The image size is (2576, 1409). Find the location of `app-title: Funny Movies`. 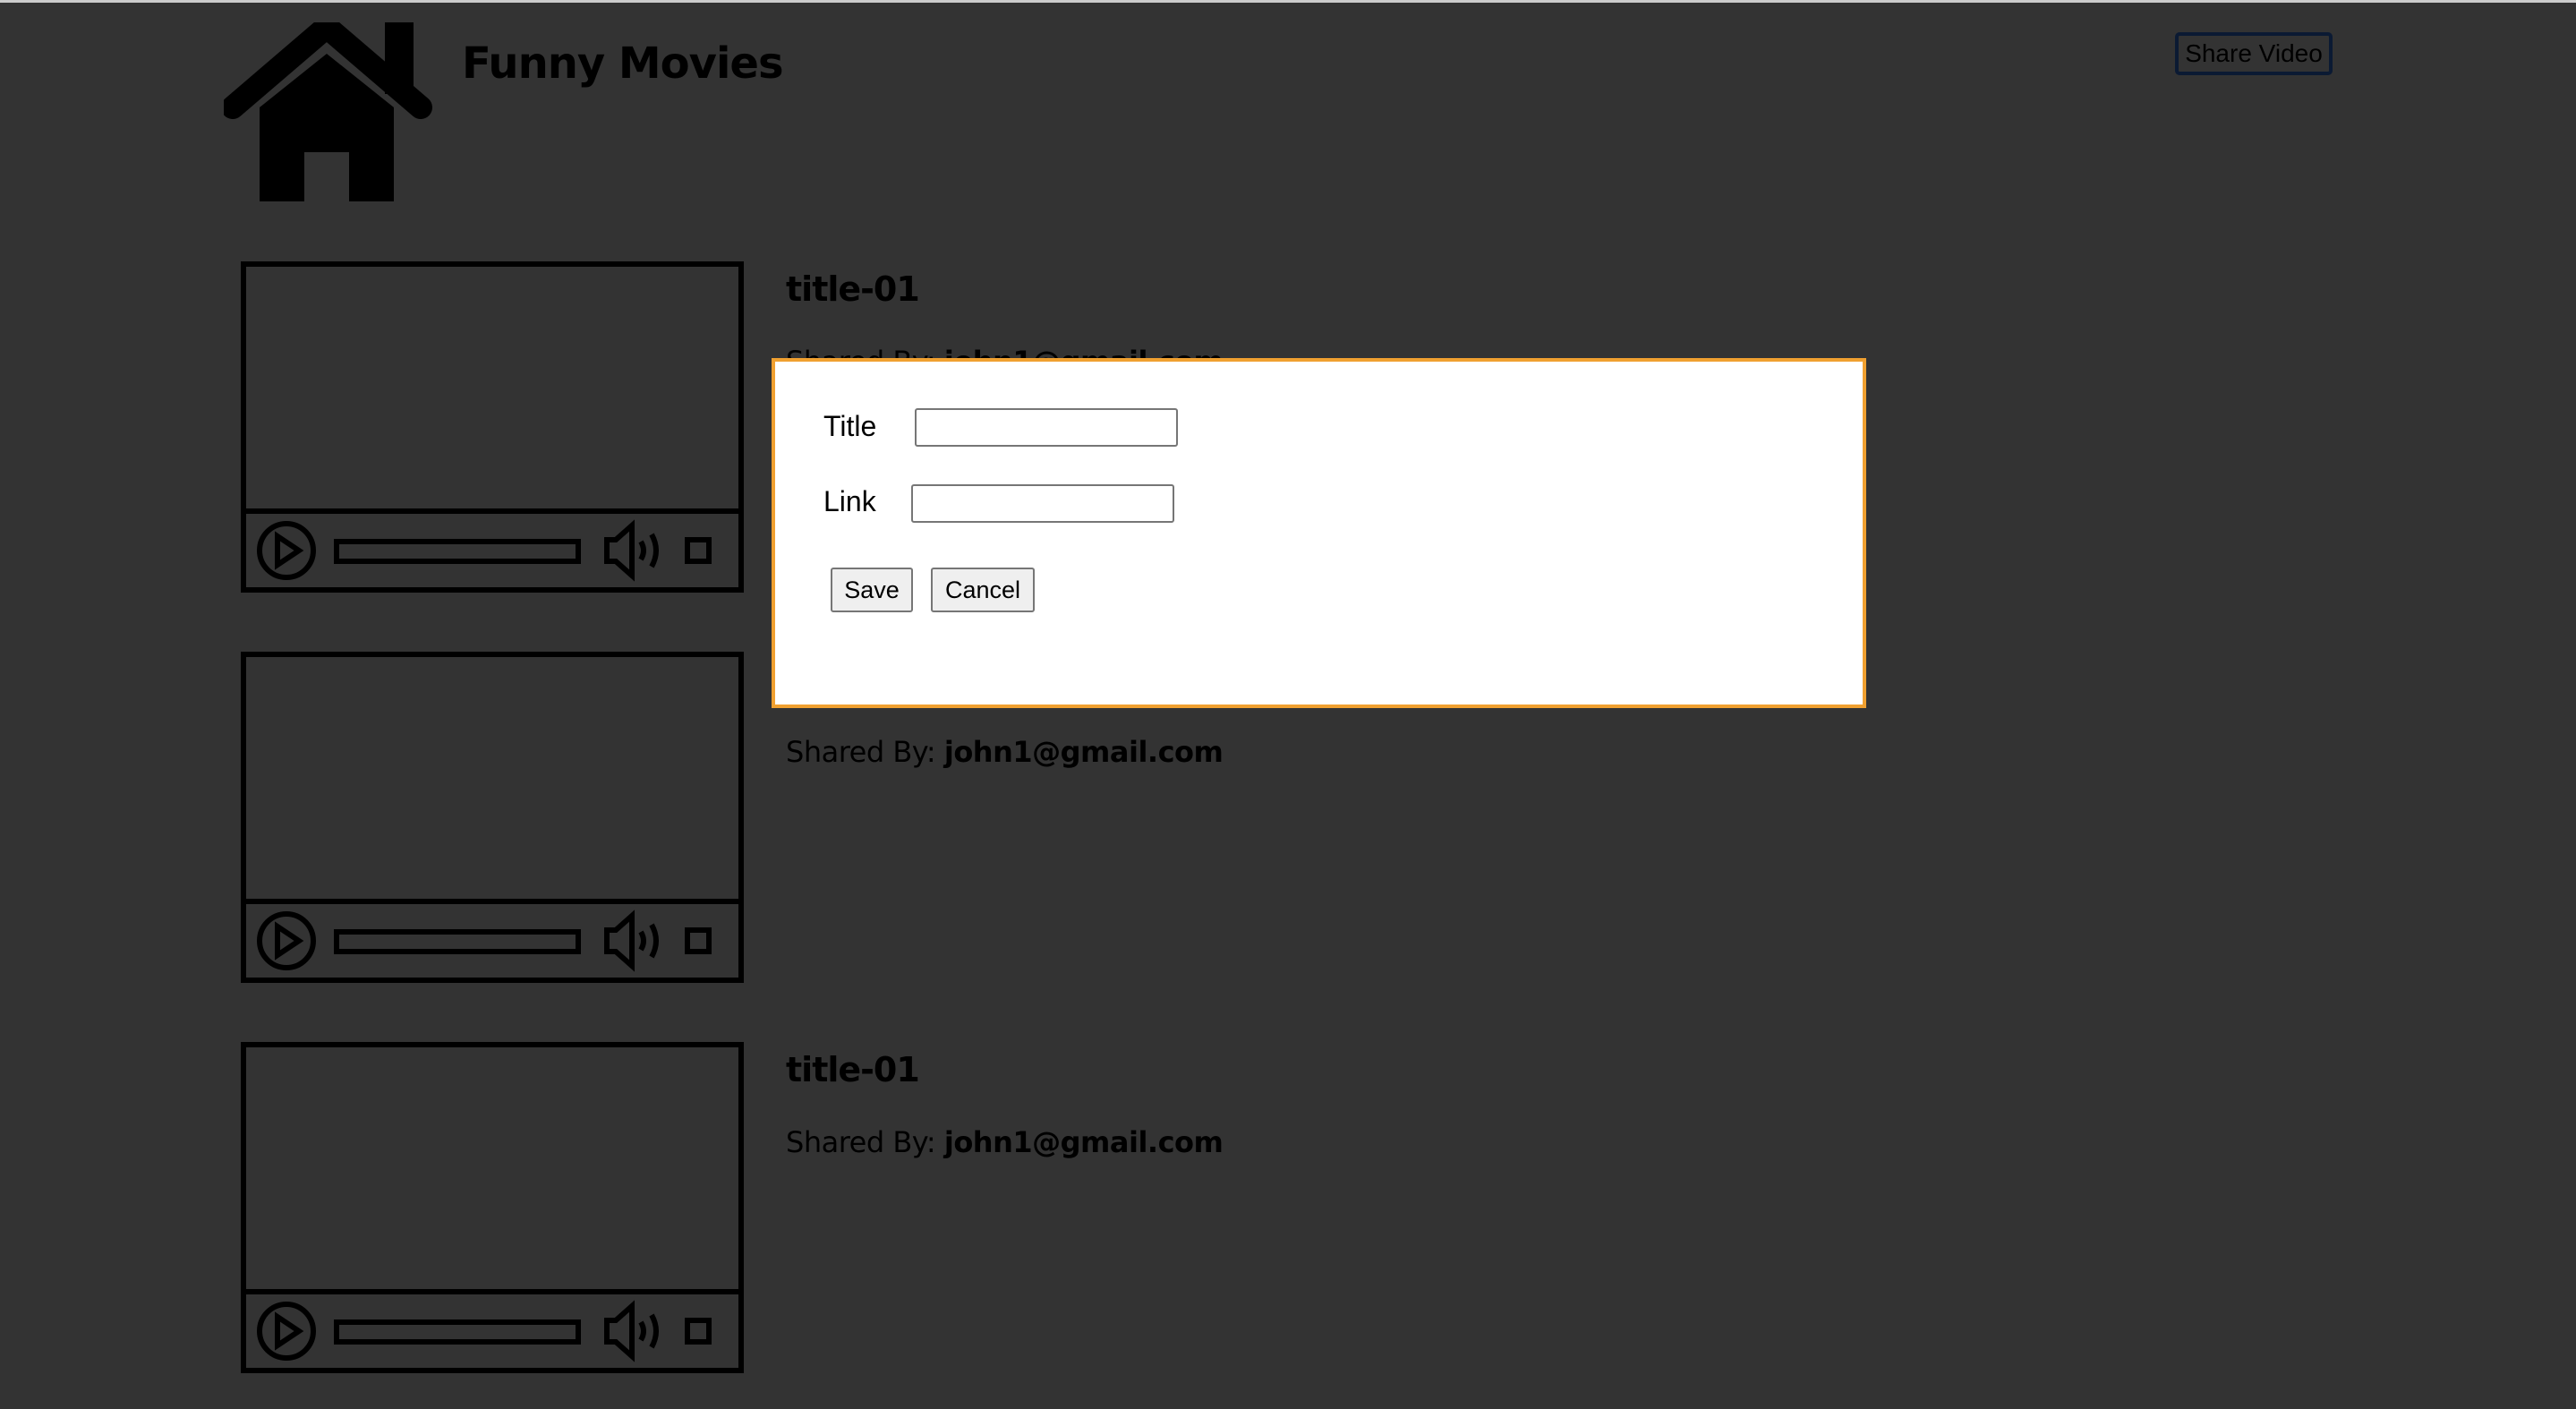

app-title: Funny Movies is located at coordinates (623, 64).